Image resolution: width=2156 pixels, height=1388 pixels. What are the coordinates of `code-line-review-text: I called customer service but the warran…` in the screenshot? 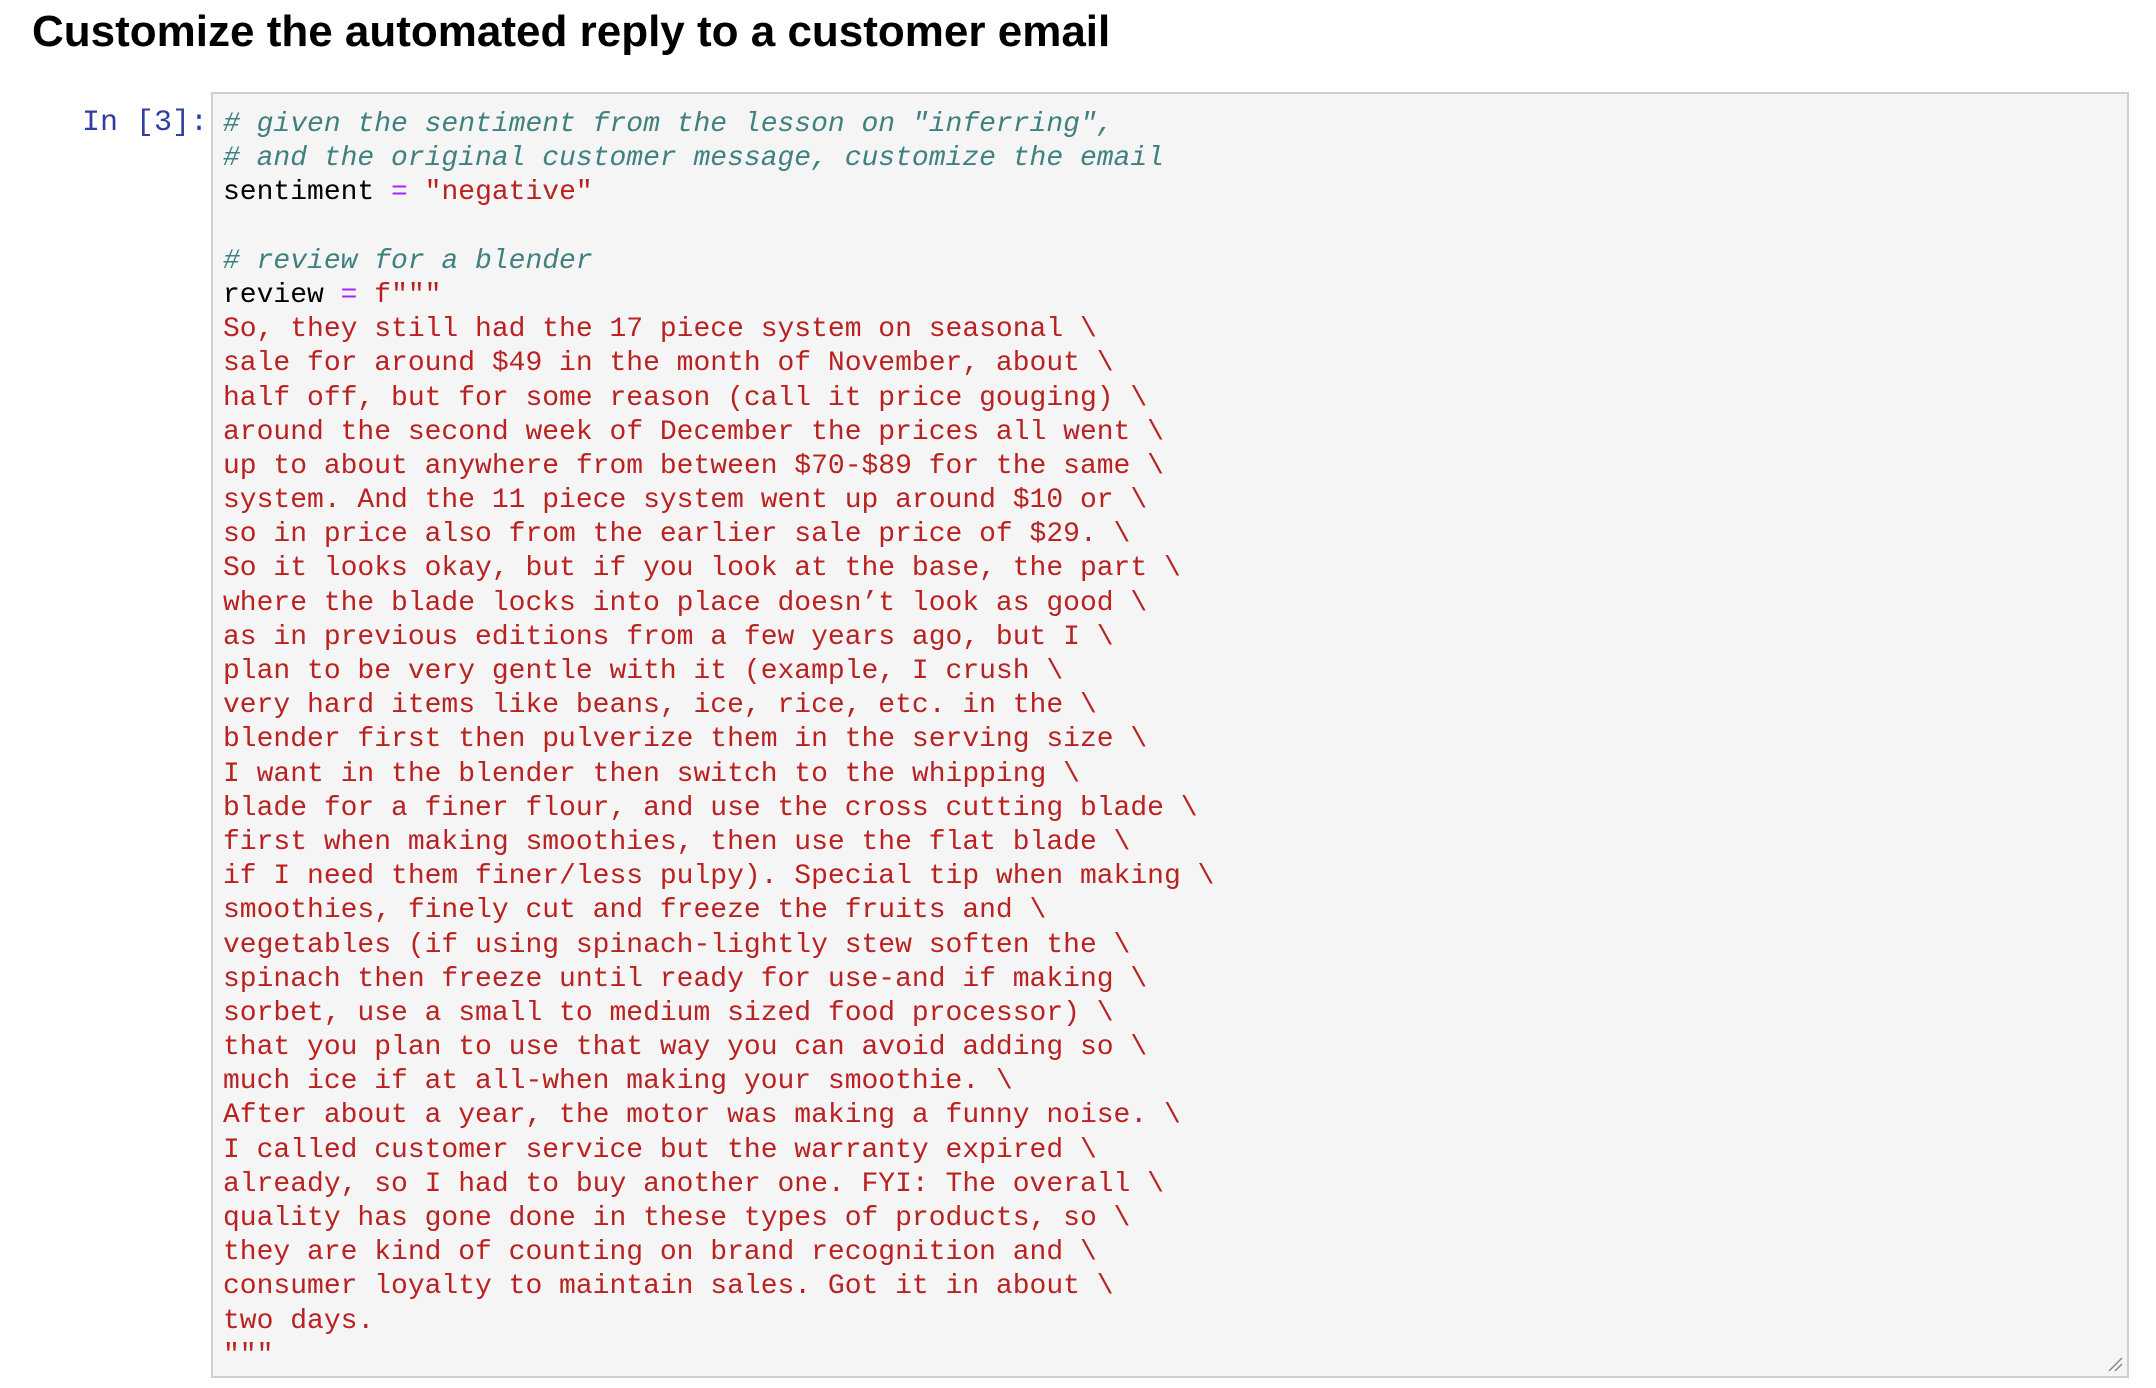 It's located at (718, 1151).